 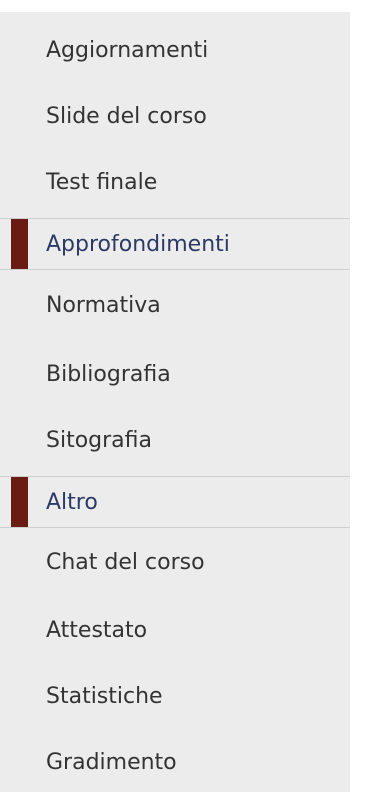 I want to click on menu-item-label: Test finale, so click(x=102, y=182).